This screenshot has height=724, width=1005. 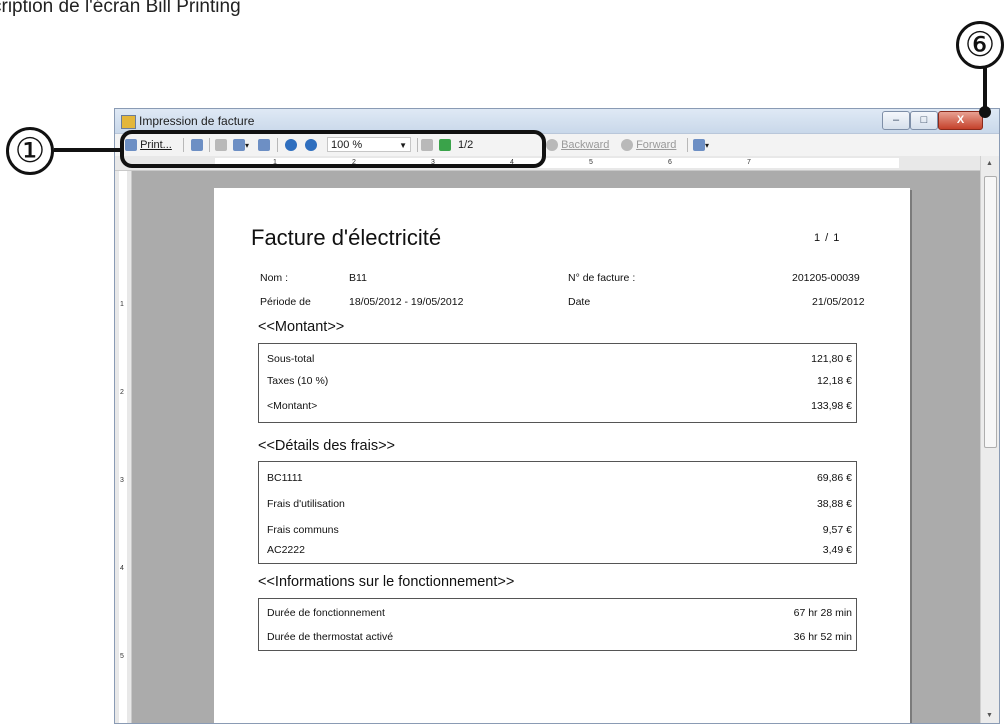 What do you see at coordinates (989, 715) in the screenshot?
I see `scroll-down-icon: ▼` at bounding box center [989, 715].